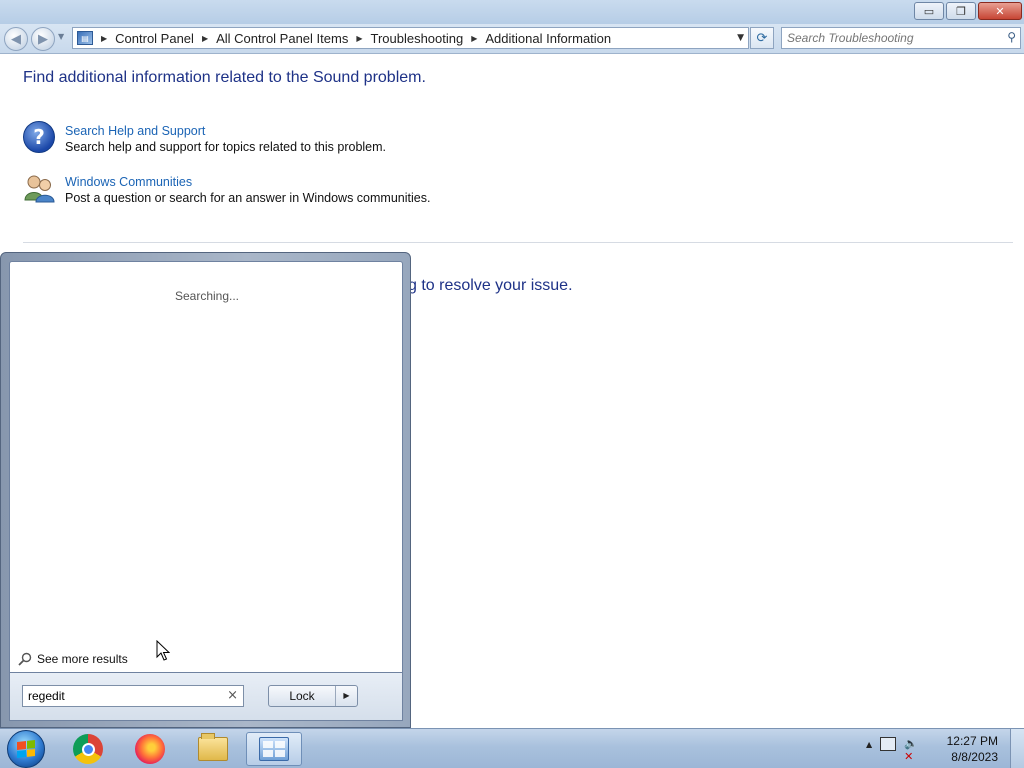 This screenshot has height=768, width=1024. What do you see at coordinates (39, 189) in the screenshot?
I see `people-icon` at bounding box center [39, 189].